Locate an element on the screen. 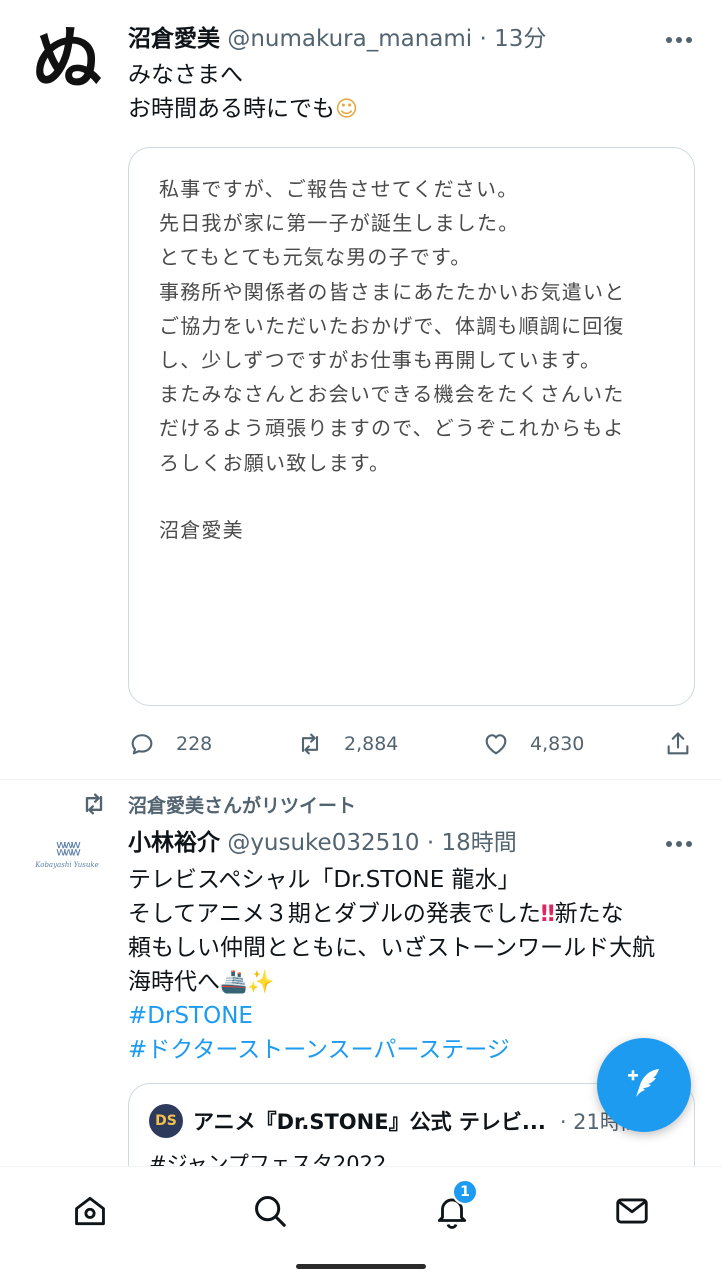 This screenshot has height=1280, width=722. tweet-header: 沼倉愛美 @numakura_manami · 13分 is located at coordinates (337, 39).